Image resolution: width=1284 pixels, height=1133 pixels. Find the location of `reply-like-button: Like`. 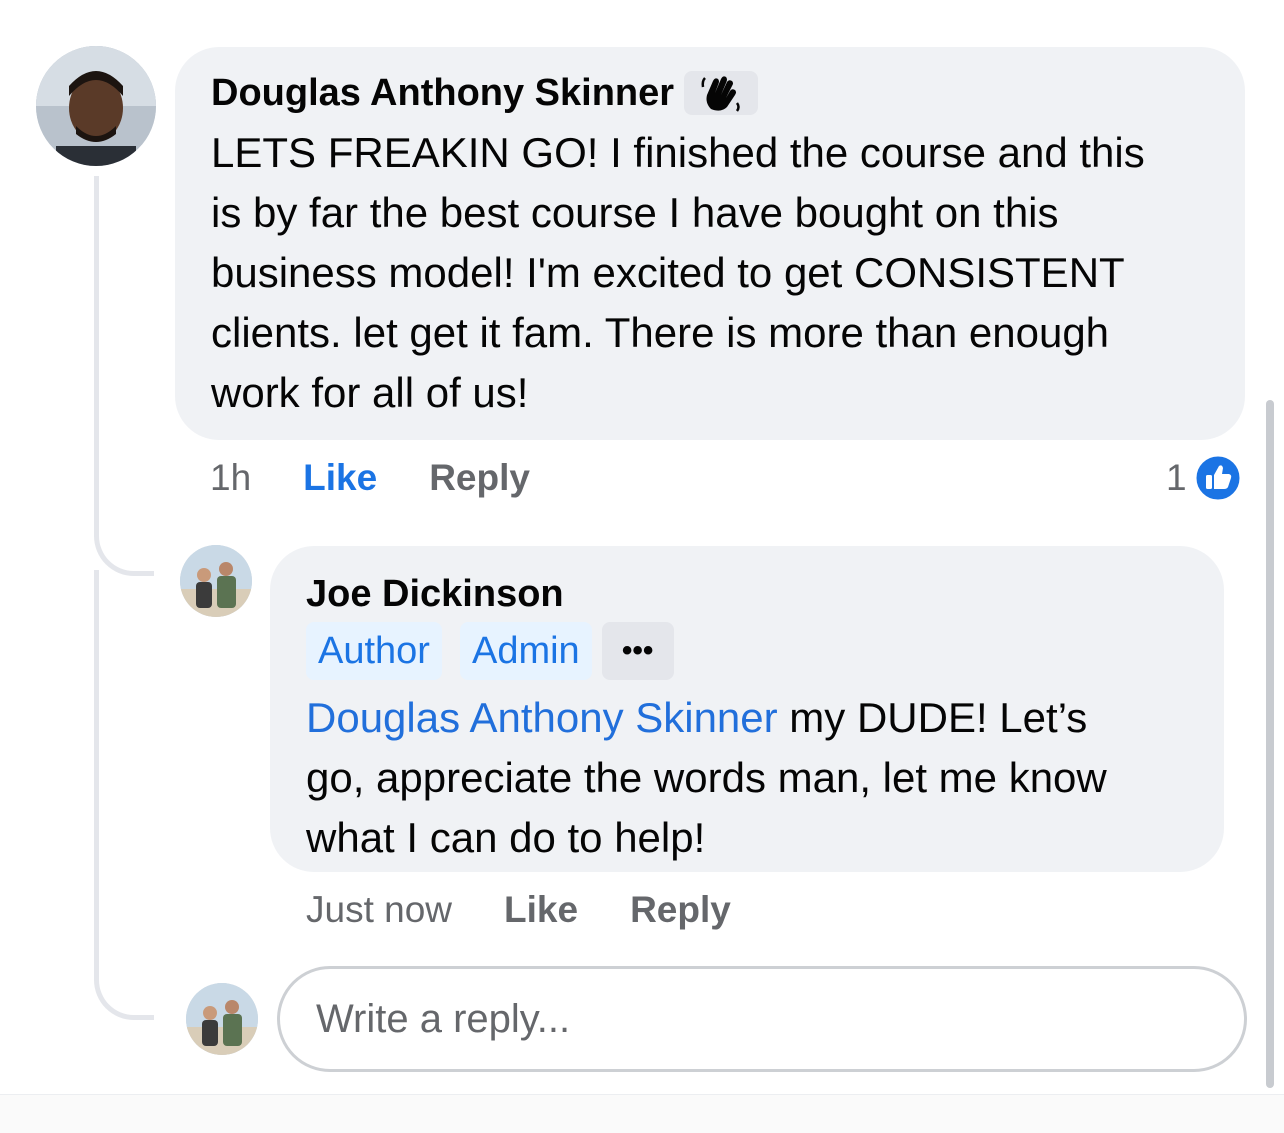

reply-like-button: Like is located at coordinates (541, 910).